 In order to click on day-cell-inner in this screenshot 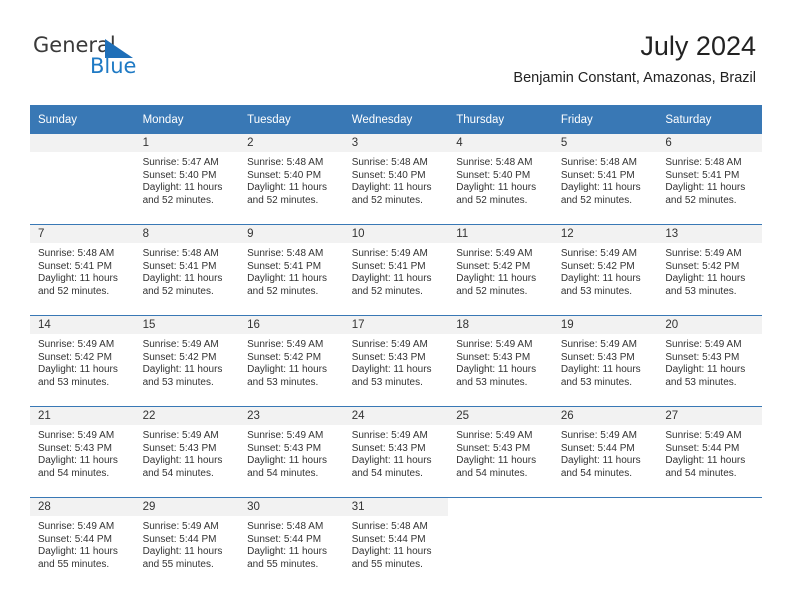, I will do `click(709, 543)`.